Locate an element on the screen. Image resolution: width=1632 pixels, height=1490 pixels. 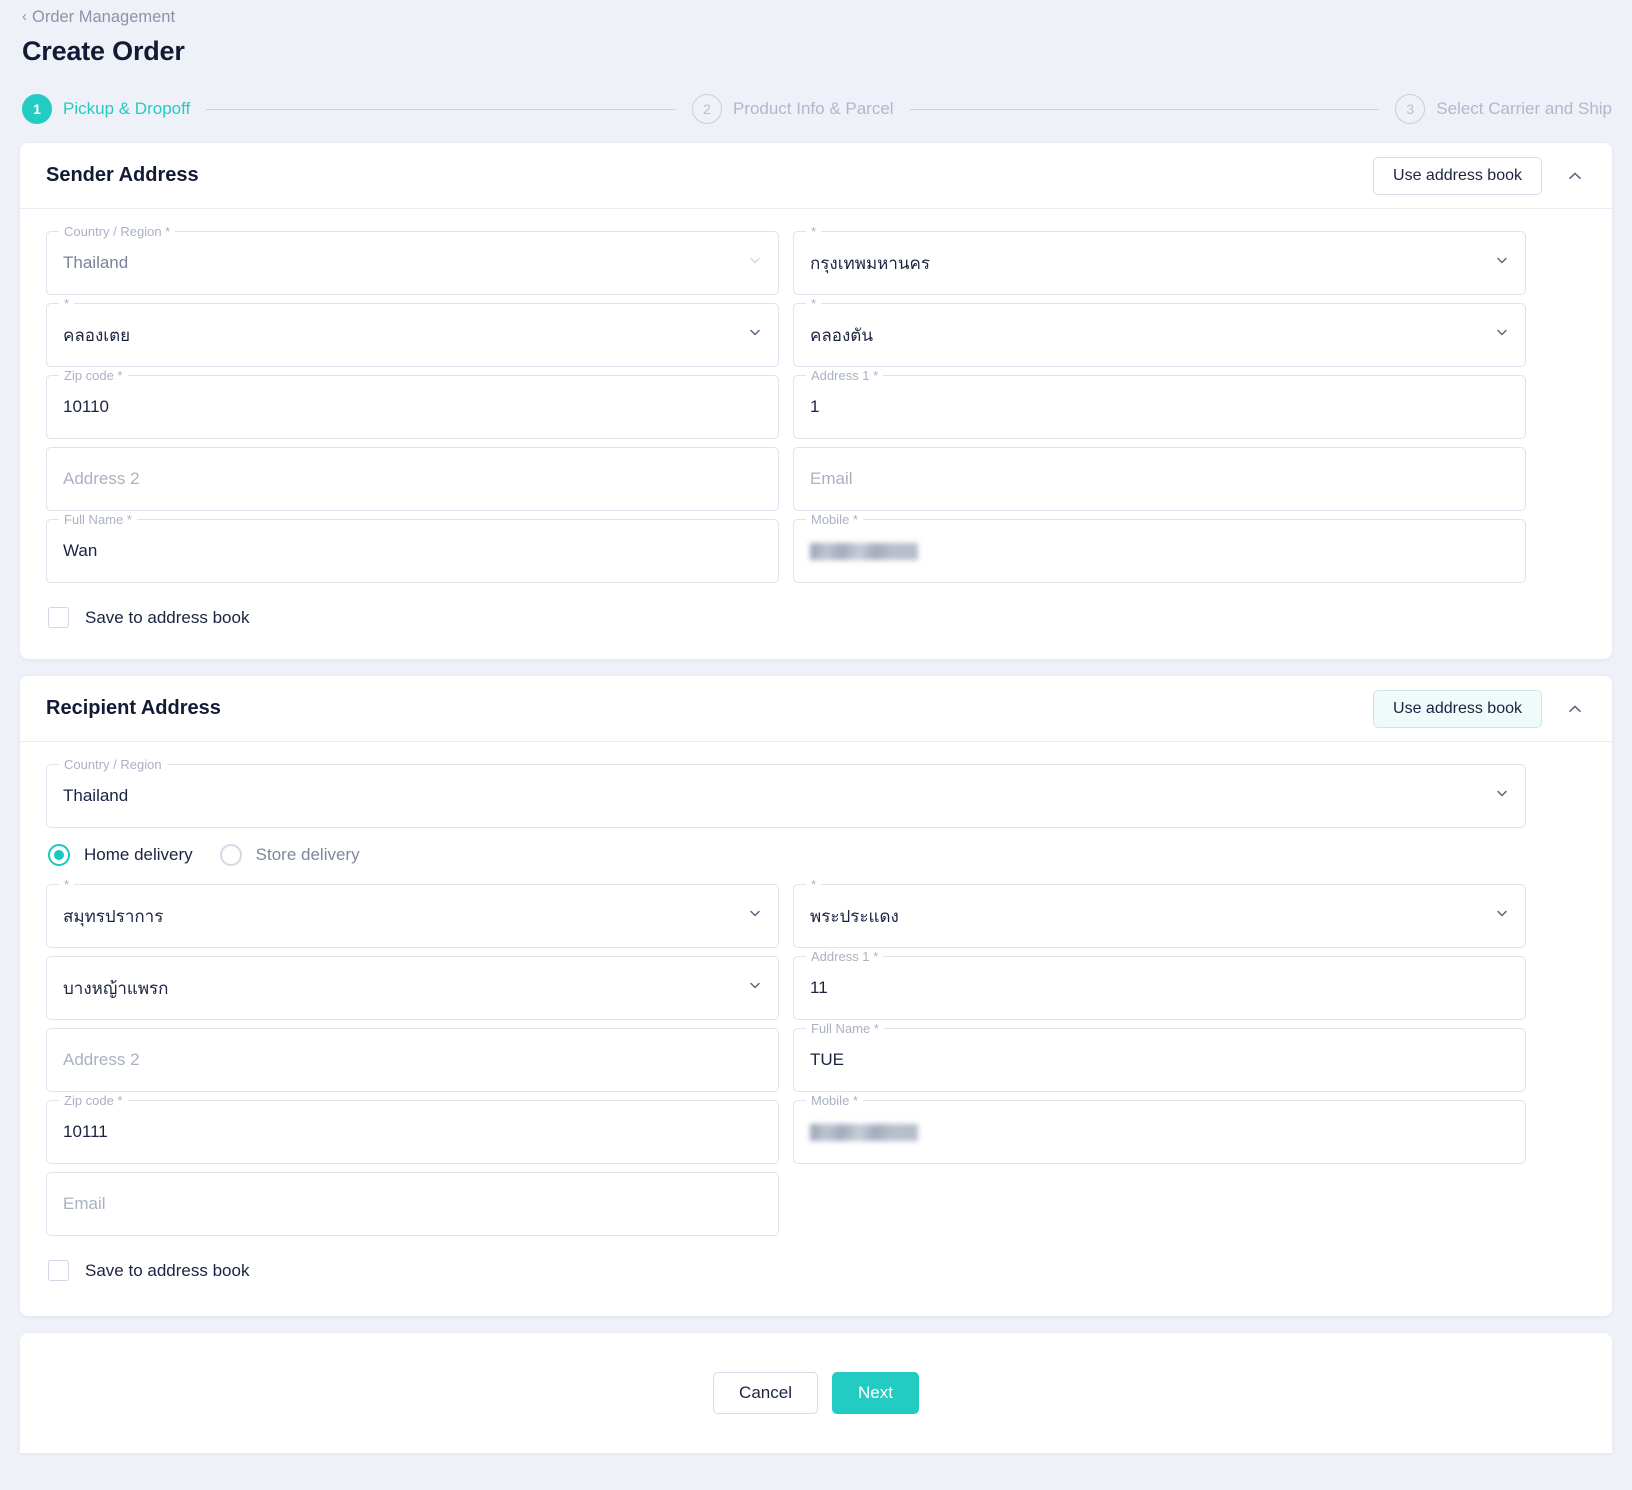
step-1-number: 1 is located at coordinates (37, 109).